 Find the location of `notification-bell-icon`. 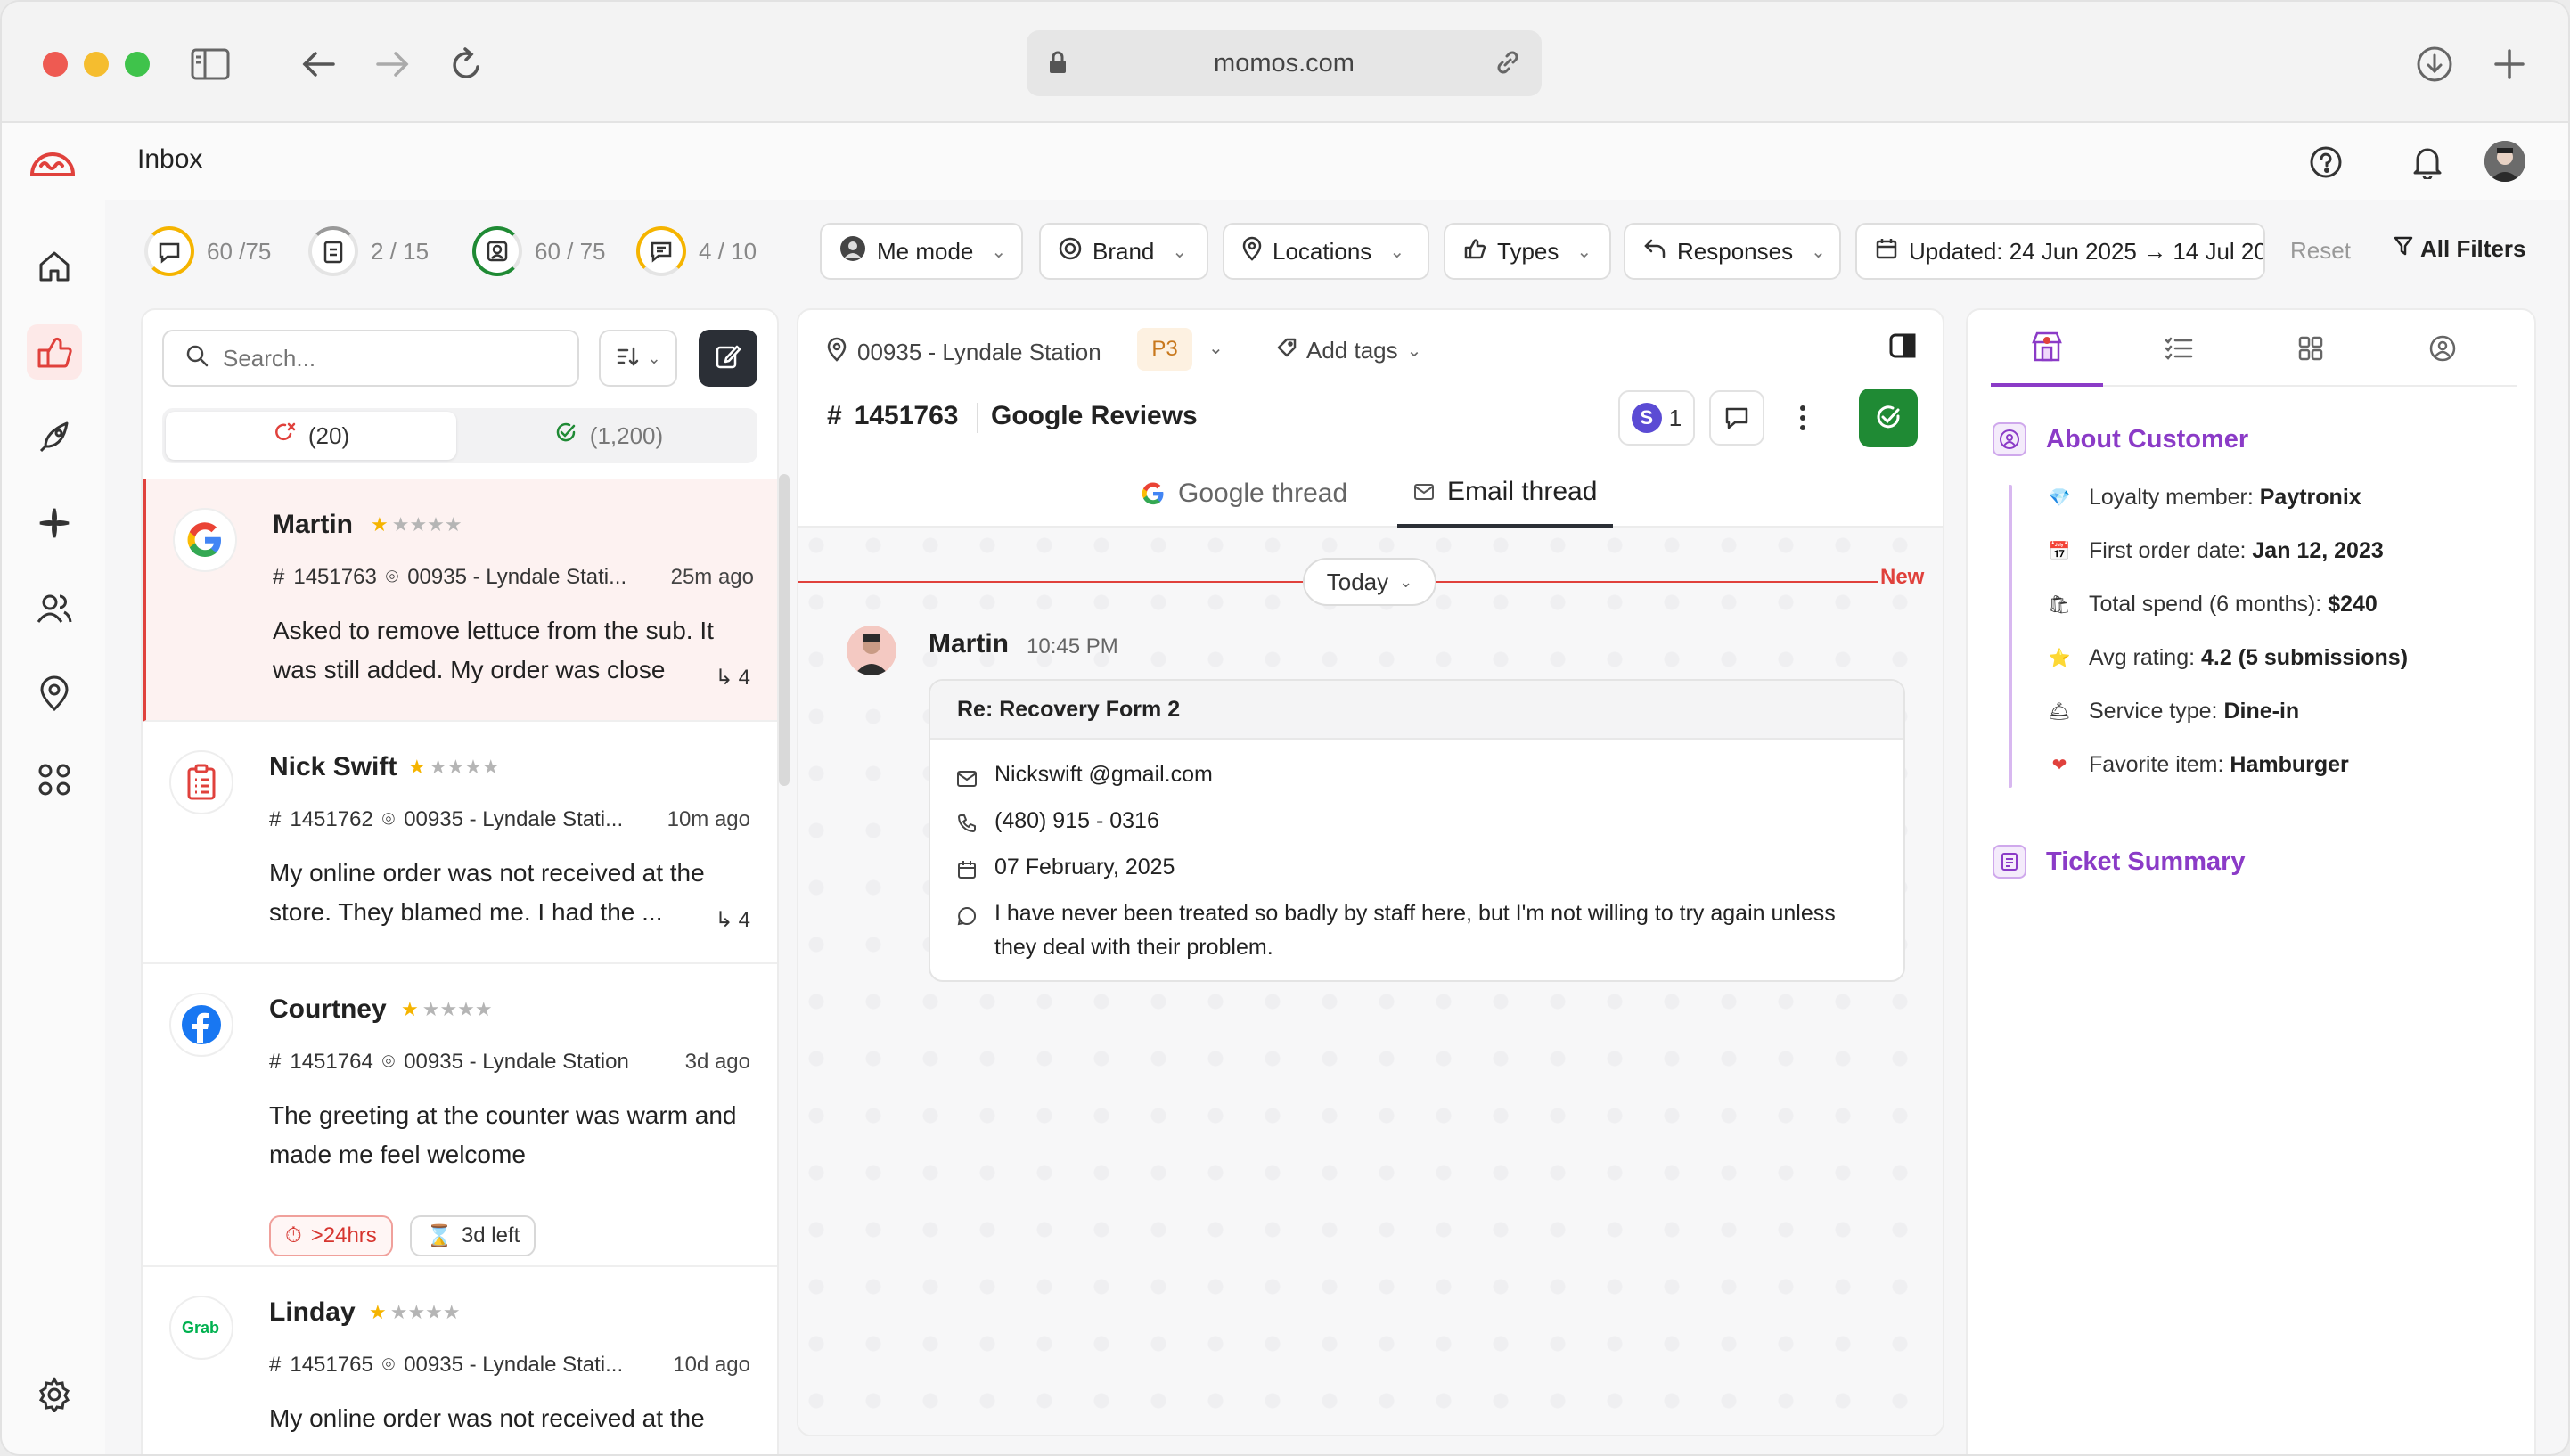

notification-bell-icon is located at coordinates (2427, 162).